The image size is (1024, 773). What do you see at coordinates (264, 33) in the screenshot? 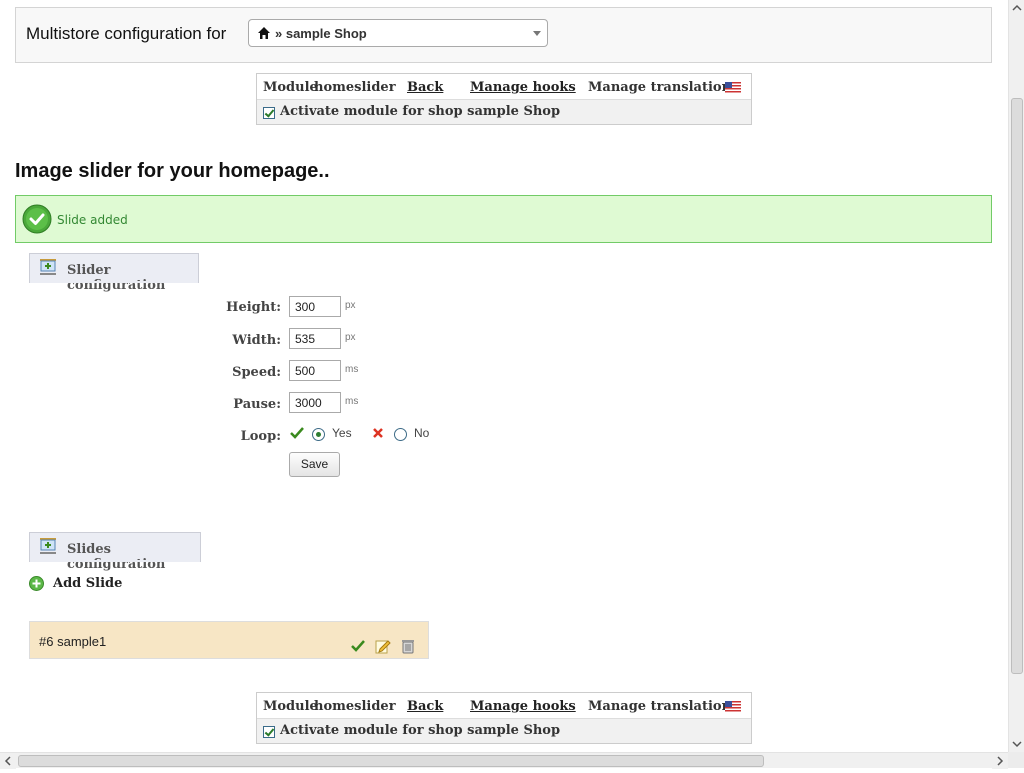
I see `home-icon` at bounding box center [264, 33].